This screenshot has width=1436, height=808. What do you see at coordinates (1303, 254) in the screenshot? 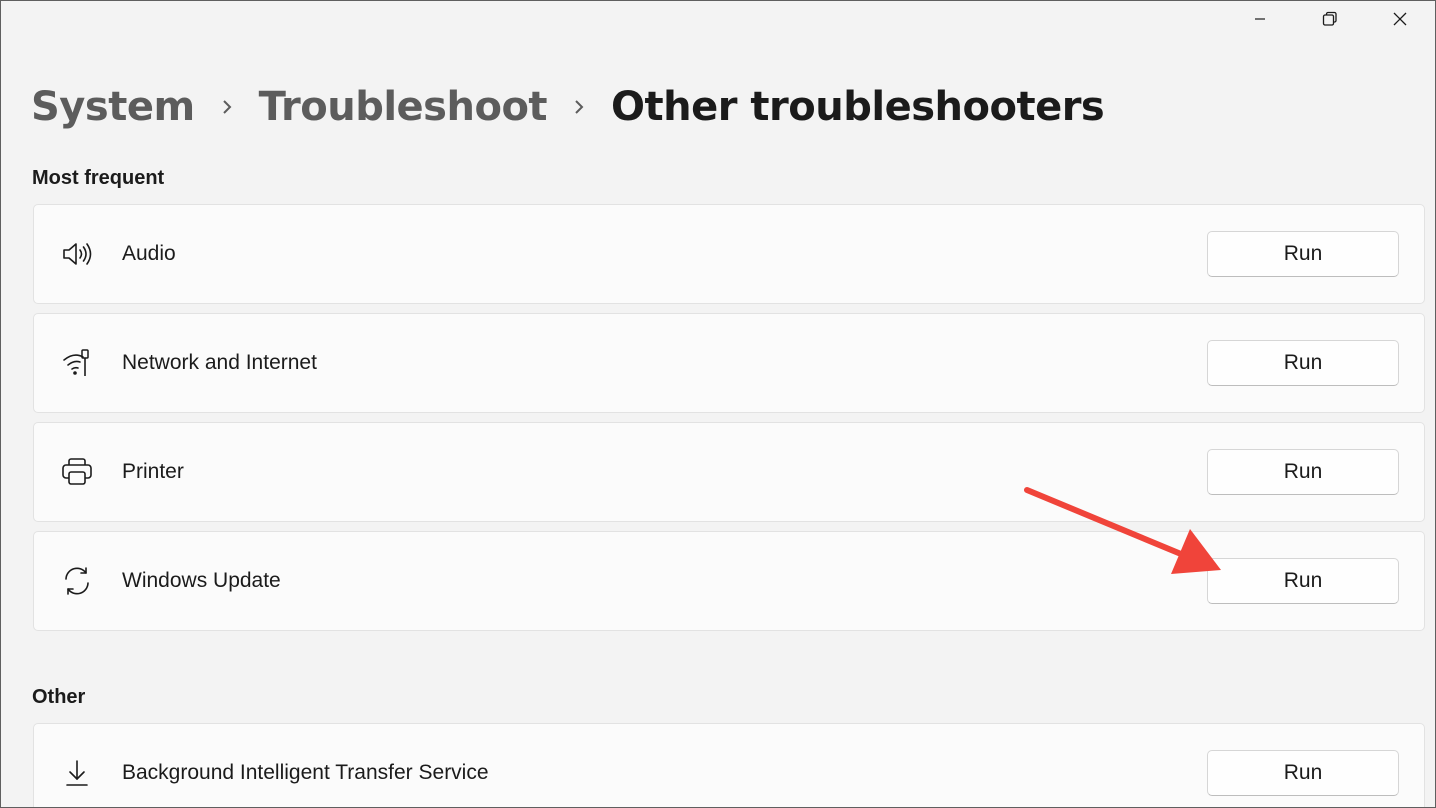
I see `audio-run-button: Run` at bounding box center [1303, 254].